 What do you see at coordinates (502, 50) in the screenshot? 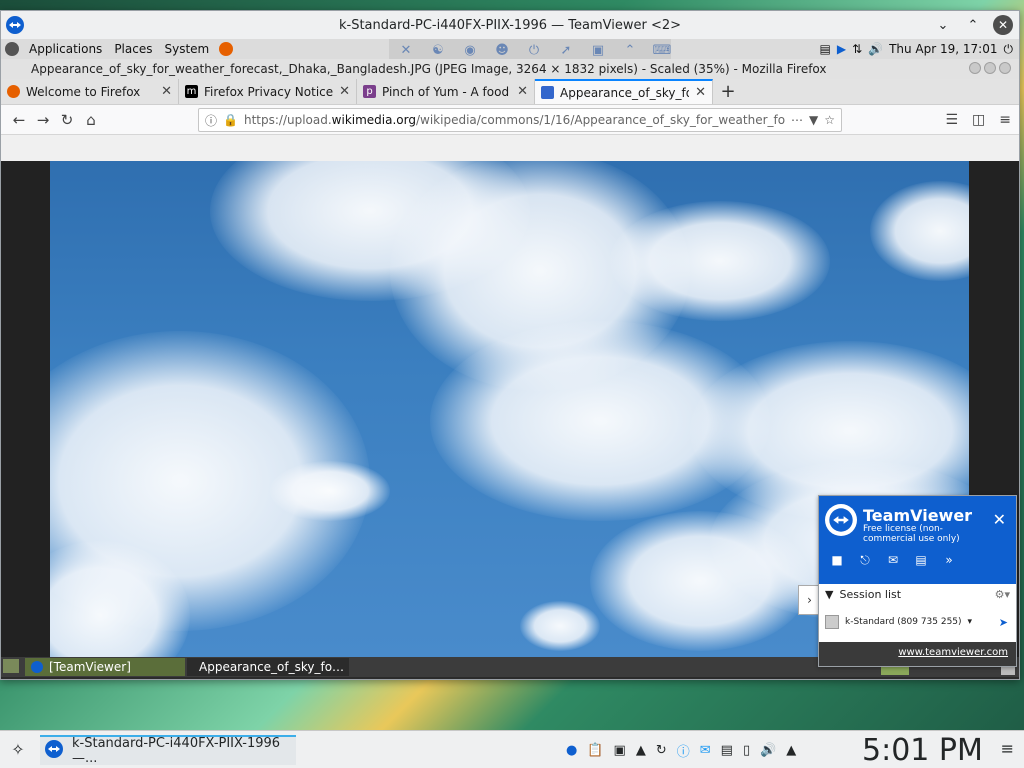
I see `communicate-icon: ☻` at bounding box center [502, 50].